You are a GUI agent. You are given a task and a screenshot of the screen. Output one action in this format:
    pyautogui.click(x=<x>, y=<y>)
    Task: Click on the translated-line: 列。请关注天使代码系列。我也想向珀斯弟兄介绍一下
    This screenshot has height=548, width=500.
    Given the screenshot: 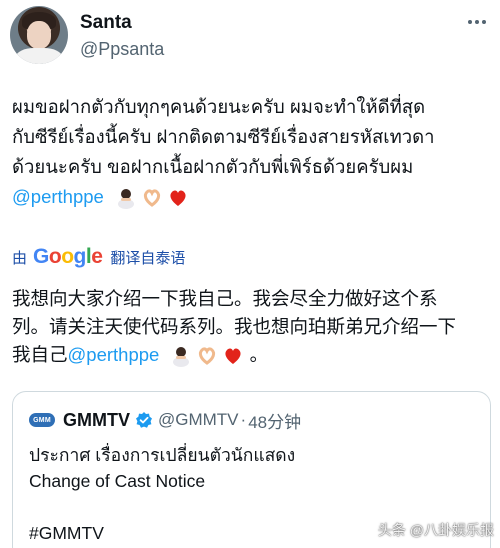 What is the action you would take?
    pyautogui.click(x=234, y=326)
    